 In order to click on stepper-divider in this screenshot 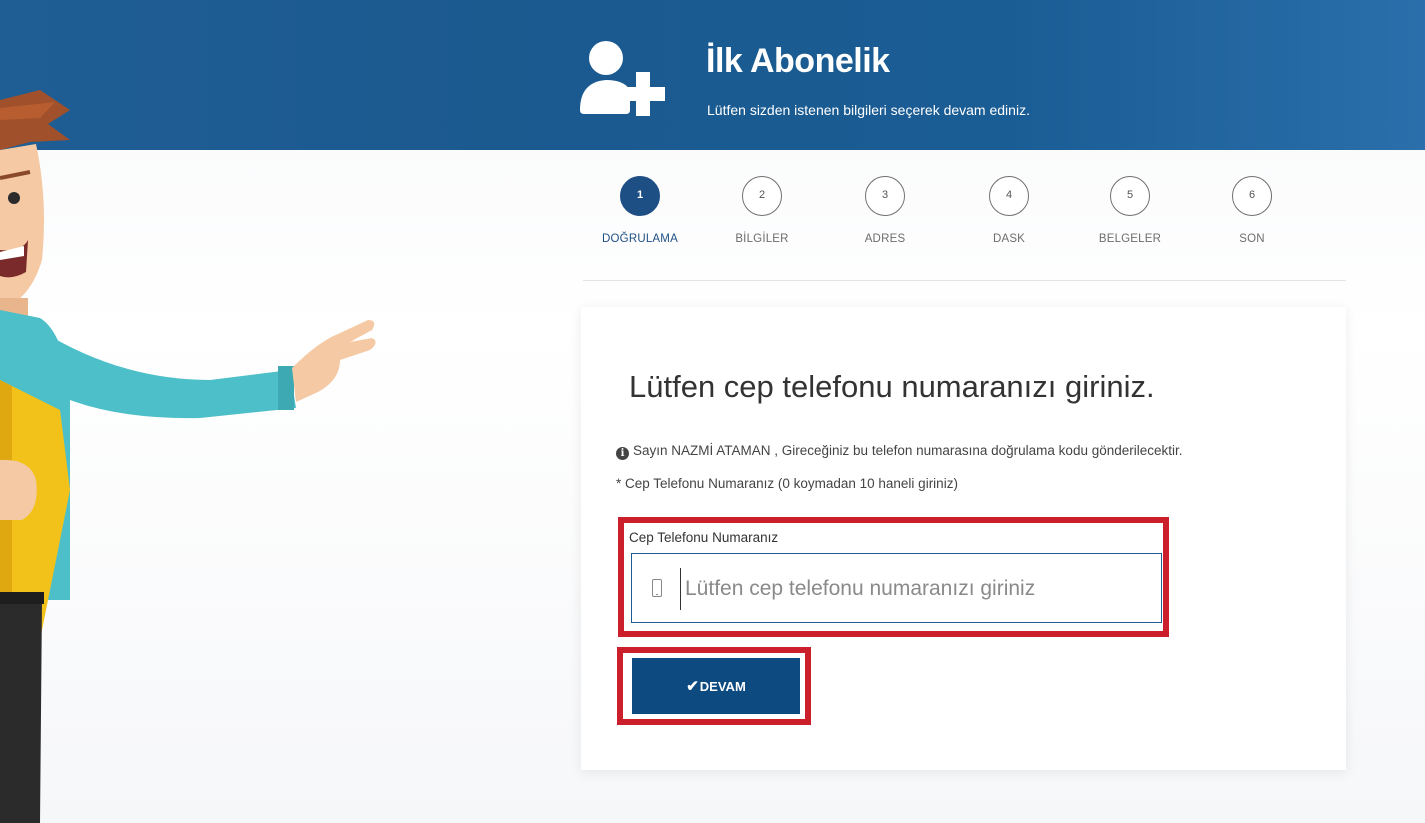, I will do `click(964, 280)`.